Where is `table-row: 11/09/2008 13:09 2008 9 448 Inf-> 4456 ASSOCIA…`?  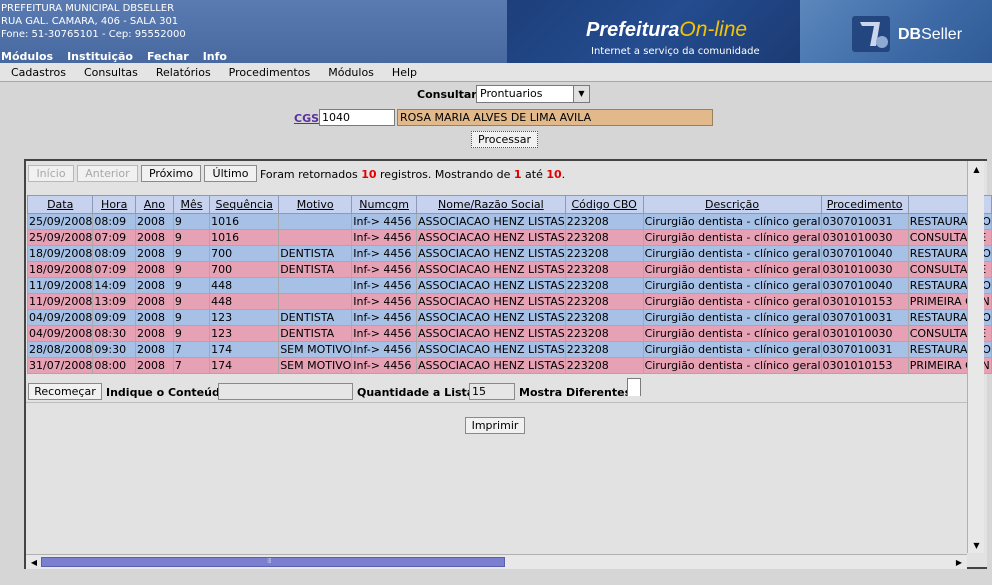
table-row: 11/09/2008 13:09 2008 9 448 Inf-> 4456 ASSOCIA… is located at coordinates (509, 301).